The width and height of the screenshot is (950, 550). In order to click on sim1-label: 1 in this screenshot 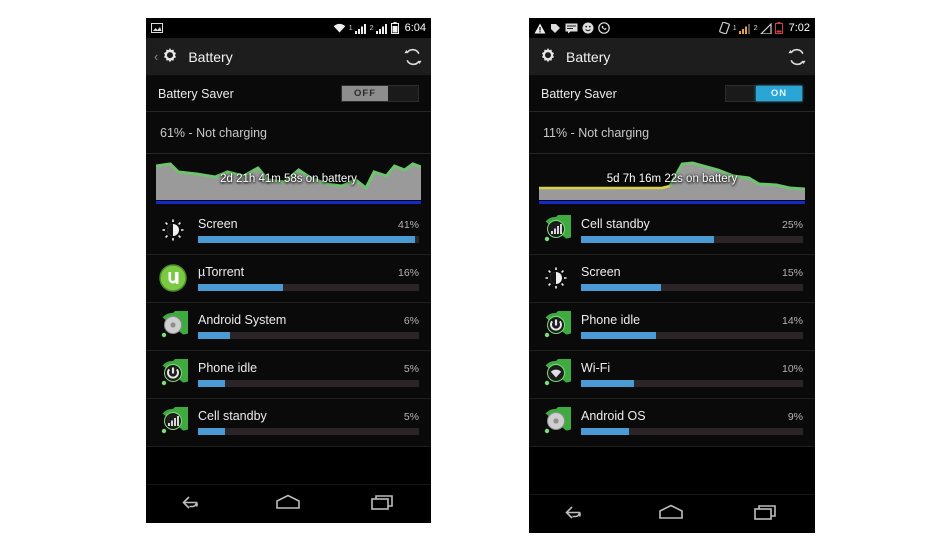, I will do `click(734, 28)`.